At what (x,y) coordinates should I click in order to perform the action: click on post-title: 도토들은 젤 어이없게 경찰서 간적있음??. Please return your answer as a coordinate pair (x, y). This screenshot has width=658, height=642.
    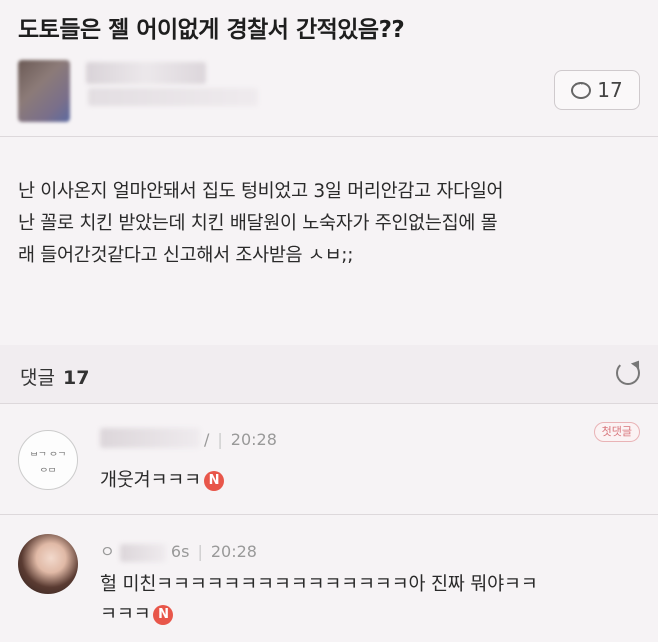
    Looking at the image, I should click on (211, 30).